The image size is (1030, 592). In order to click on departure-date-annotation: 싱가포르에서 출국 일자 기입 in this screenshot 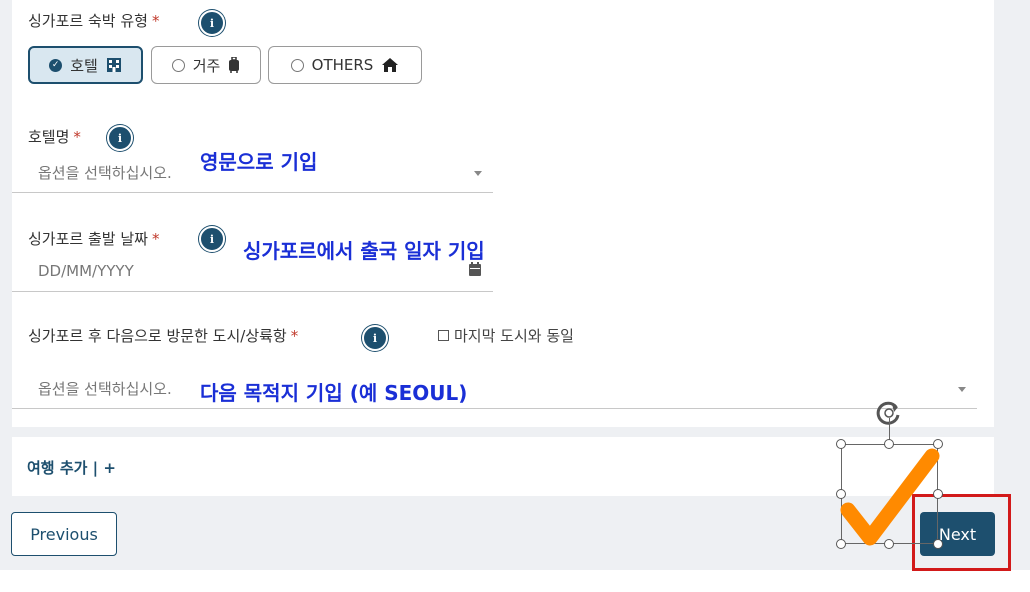, I will do `click(364, 251)`.